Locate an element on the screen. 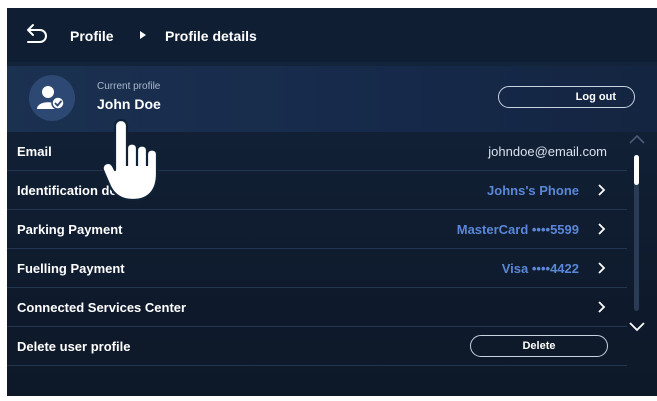  row-value: Visa ••••4422 is located at coordinates (540, 268).